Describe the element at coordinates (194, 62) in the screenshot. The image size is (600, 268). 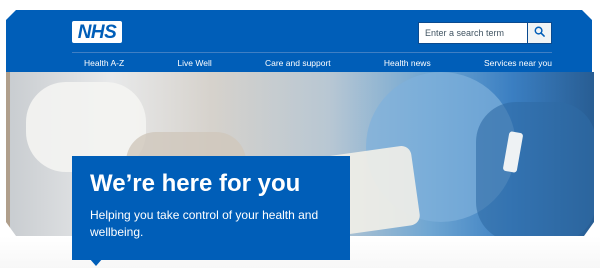
I see `nav-live-well: Live Well` at that location.